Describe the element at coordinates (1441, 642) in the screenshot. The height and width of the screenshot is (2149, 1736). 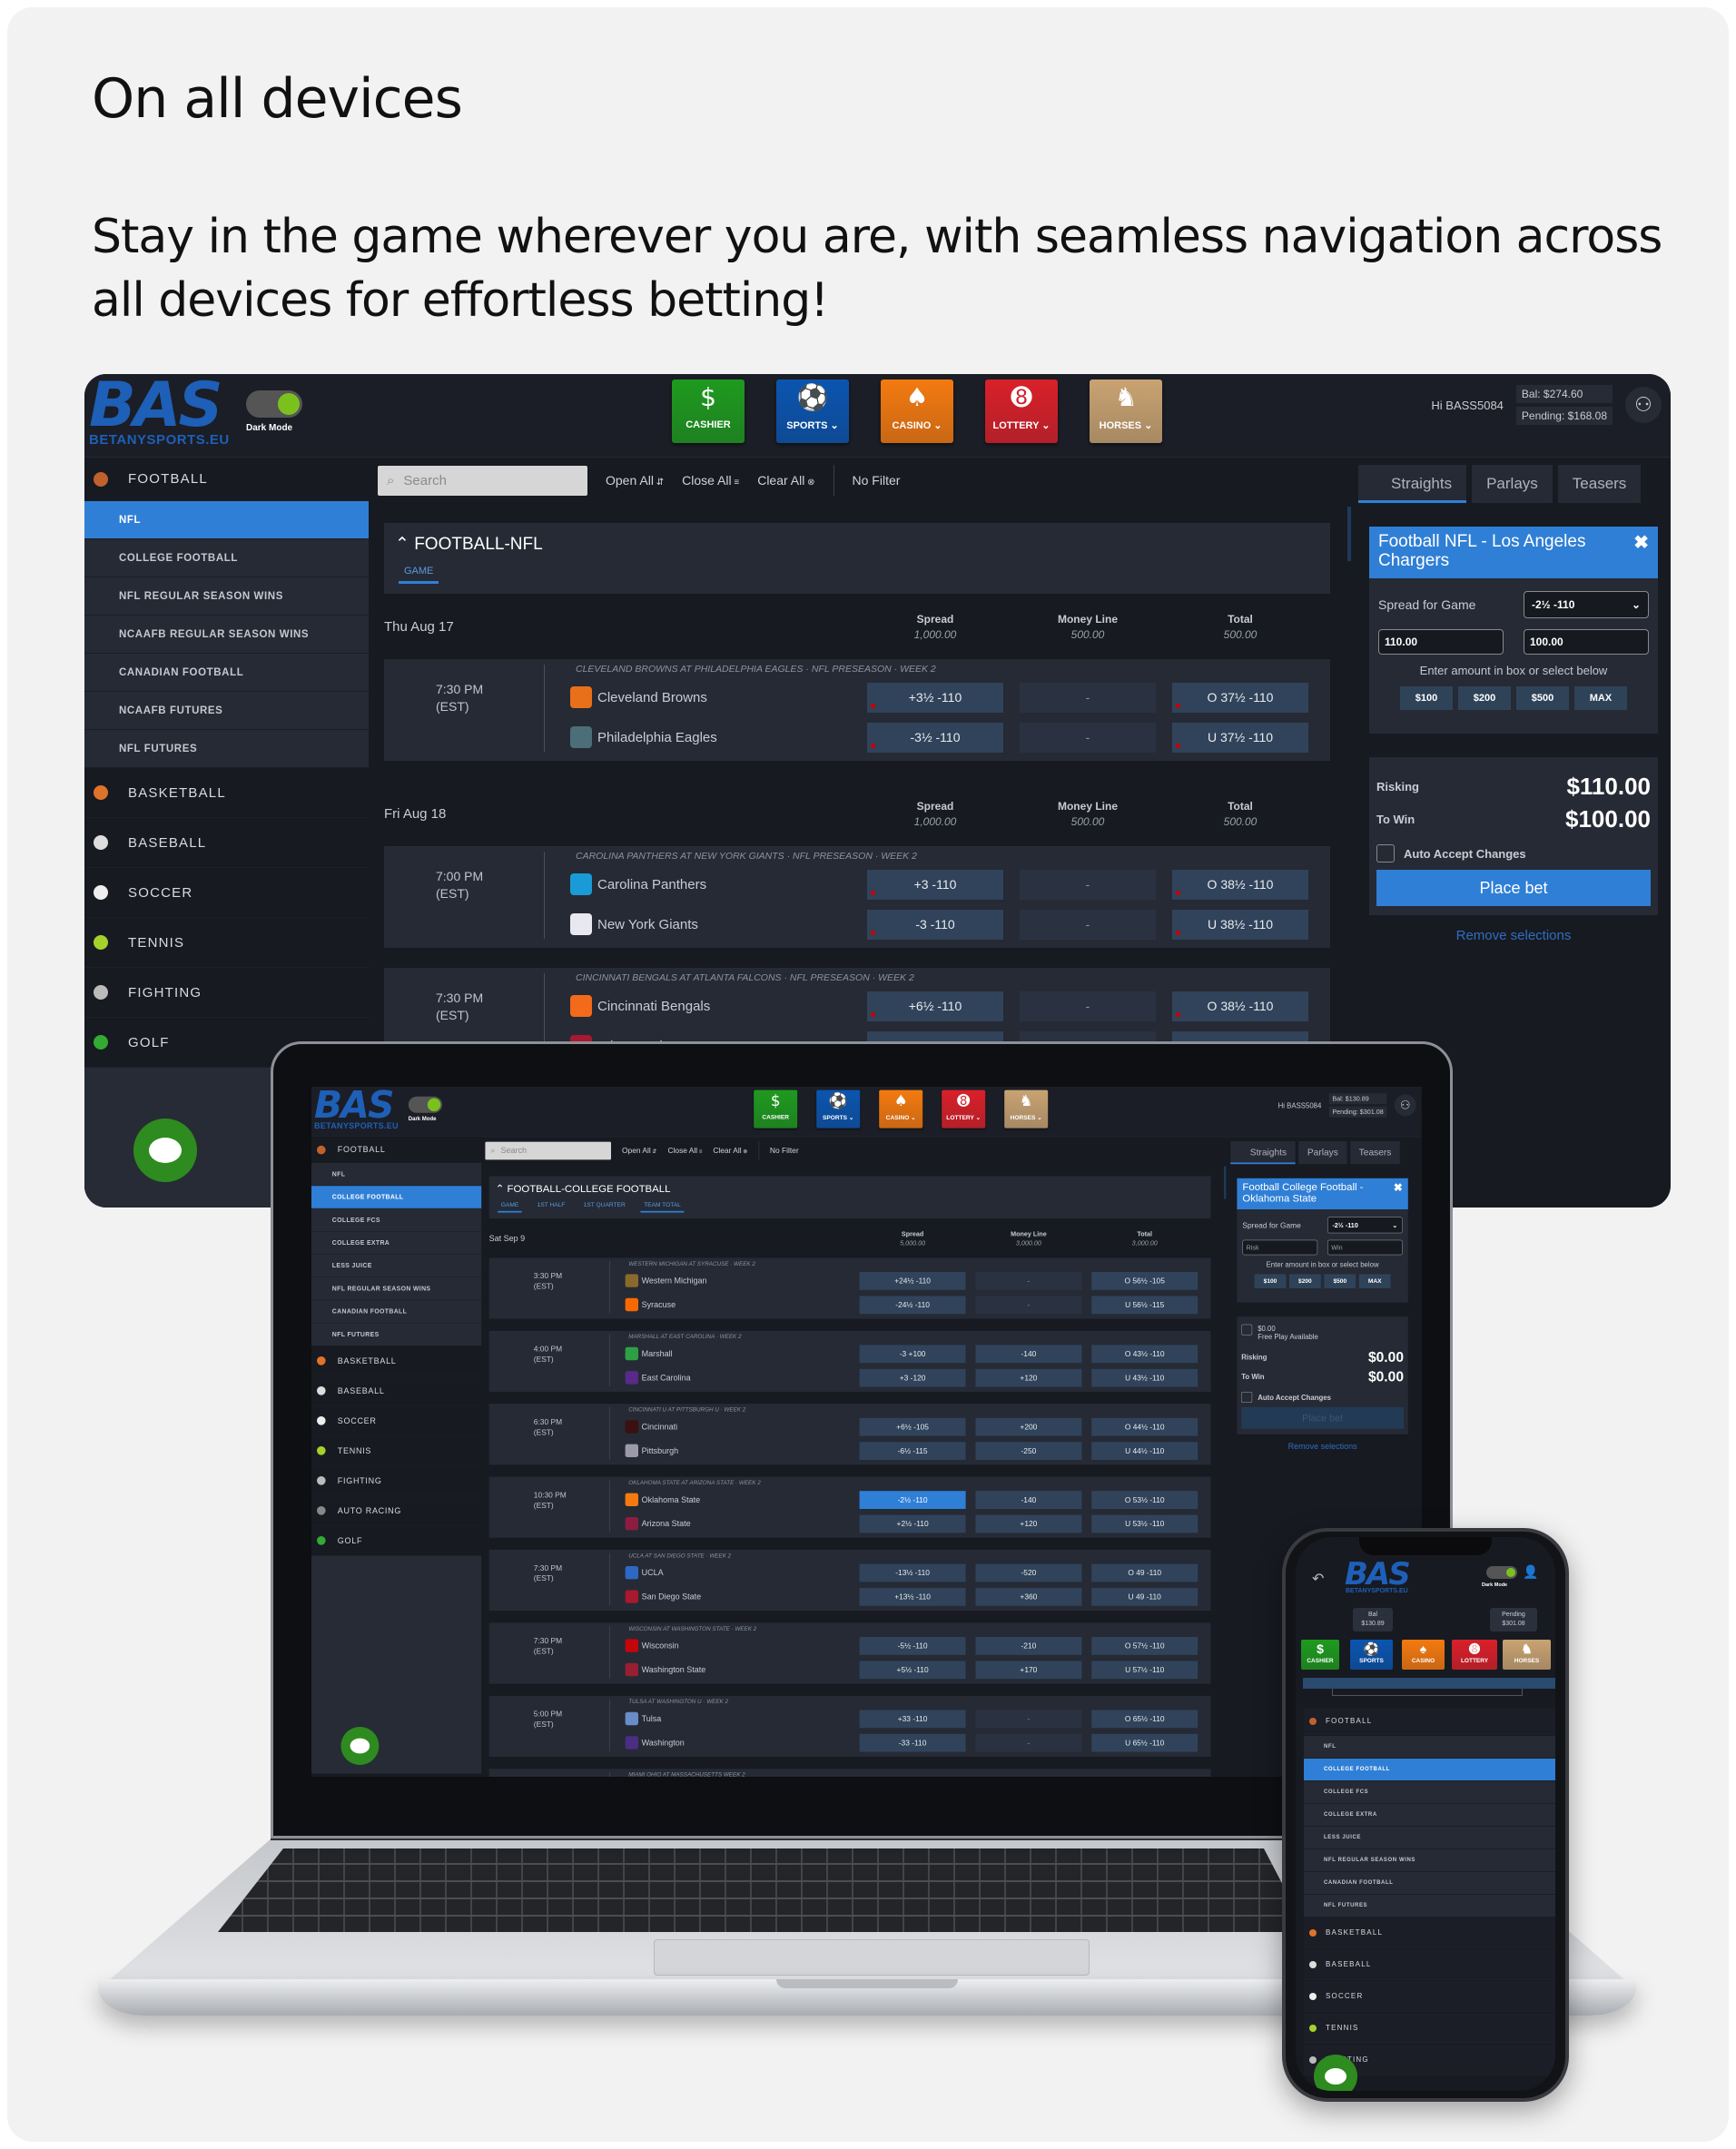
I see `risk-input: 110.00` at that location.